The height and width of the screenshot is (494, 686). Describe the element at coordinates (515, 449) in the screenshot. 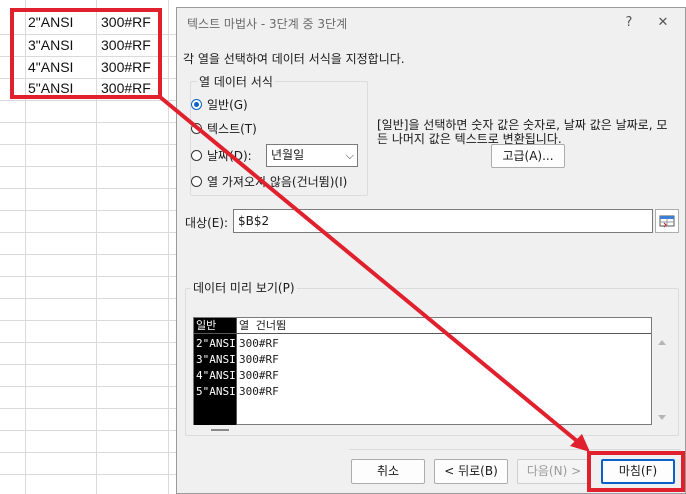

I see `button-separator` at that location.